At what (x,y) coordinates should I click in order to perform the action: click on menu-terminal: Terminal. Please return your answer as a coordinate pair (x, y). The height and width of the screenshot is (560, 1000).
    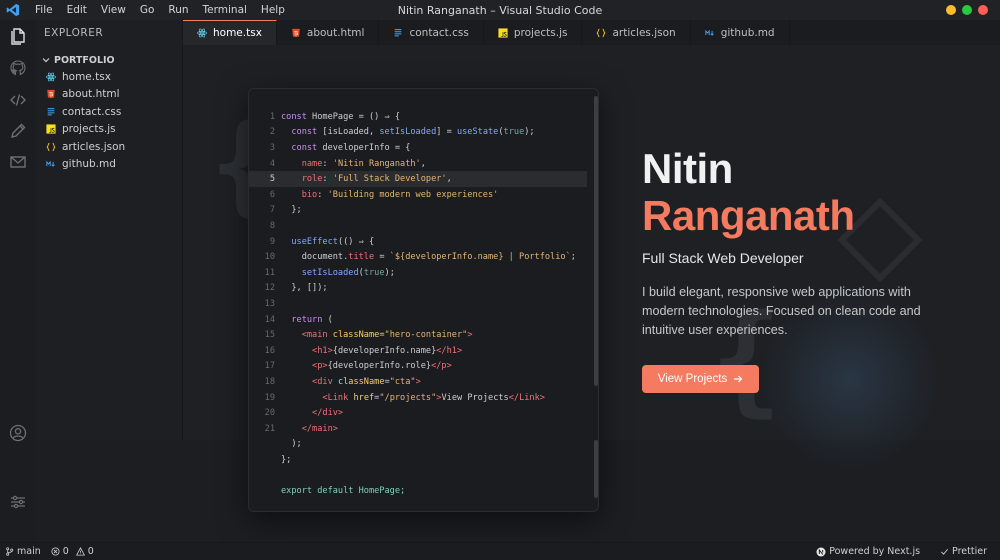
    Looking at the image, I should click on (225, 10).